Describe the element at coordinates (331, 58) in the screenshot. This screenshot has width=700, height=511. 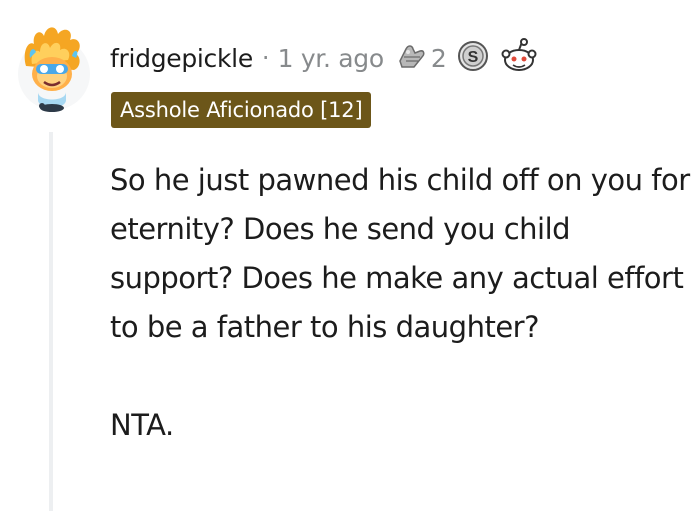
I see `timestamp-link: 1 yr. ago` at that location.